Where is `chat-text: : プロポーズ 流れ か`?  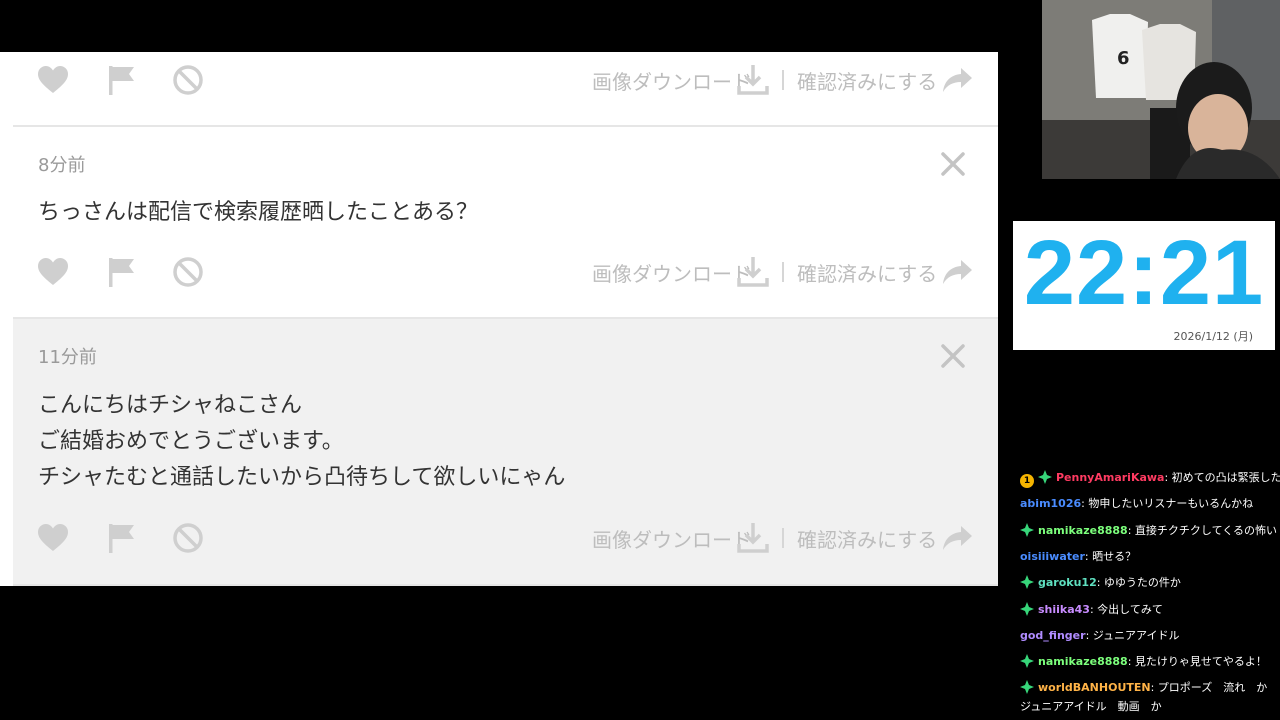 chat-text: : プロポーズ 流れ か is located at coordinates (1209, 688).